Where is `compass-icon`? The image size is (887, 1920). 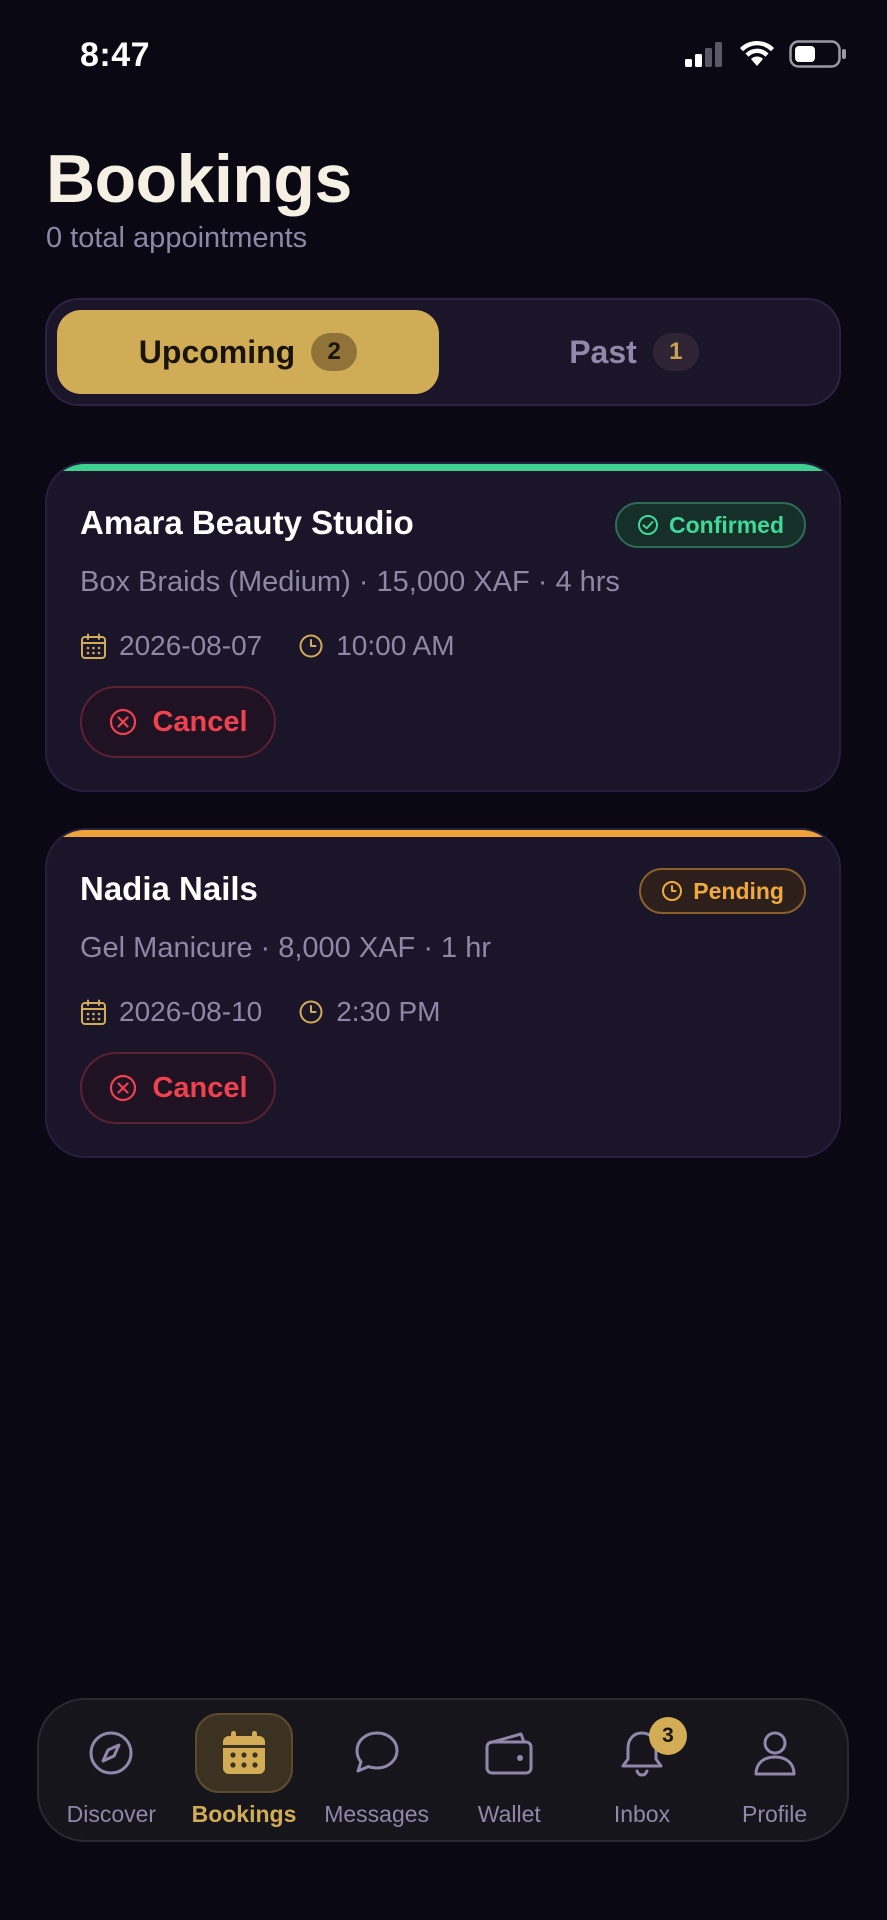 compass-icon is located at coordinates (111, 1752).